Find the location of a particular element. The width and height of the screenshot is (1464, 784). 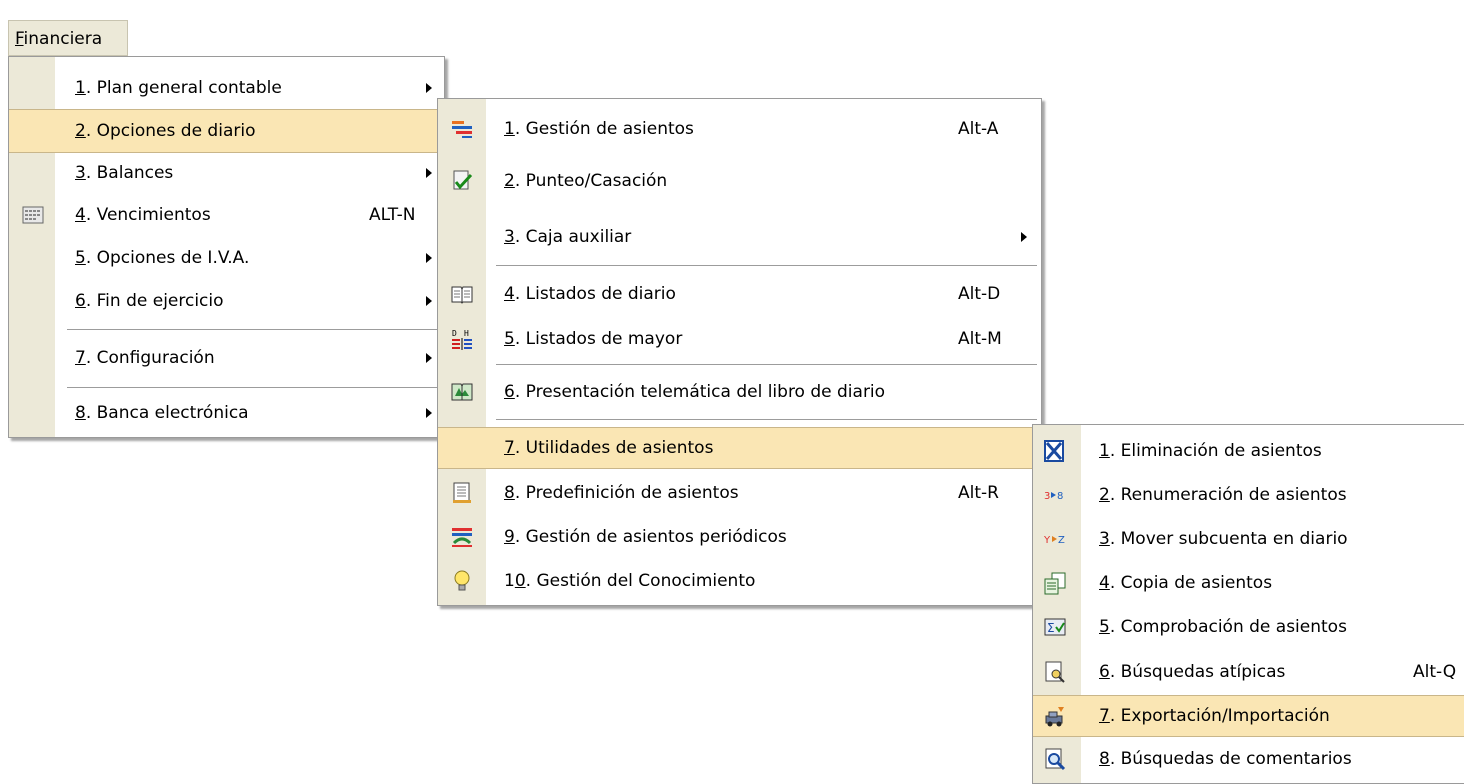

menu-item-listados-de-diario: 4. Listados de diario Alt-D is located at coordinates (739, 294).